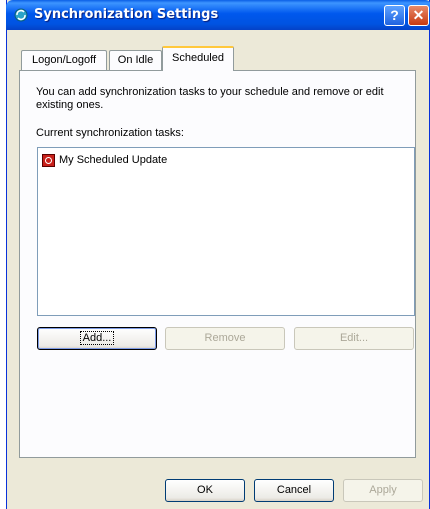 The image size is (430, 509). I want to click on remove-button-label: Remove, so click(225, 338).